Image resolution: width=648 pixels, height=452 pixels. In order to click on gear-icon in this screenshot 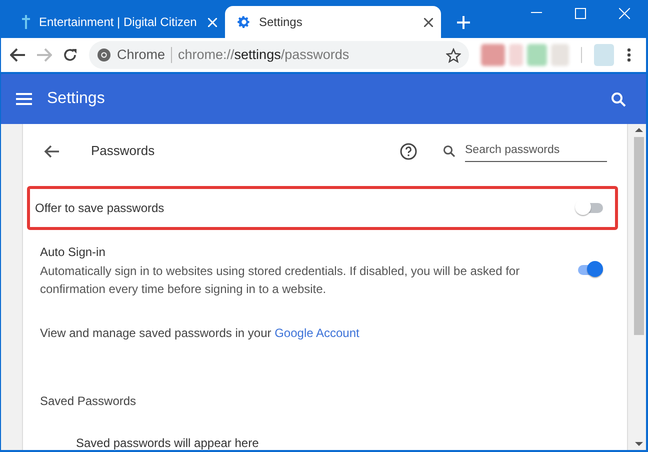, I will do `click(244, 22)`.